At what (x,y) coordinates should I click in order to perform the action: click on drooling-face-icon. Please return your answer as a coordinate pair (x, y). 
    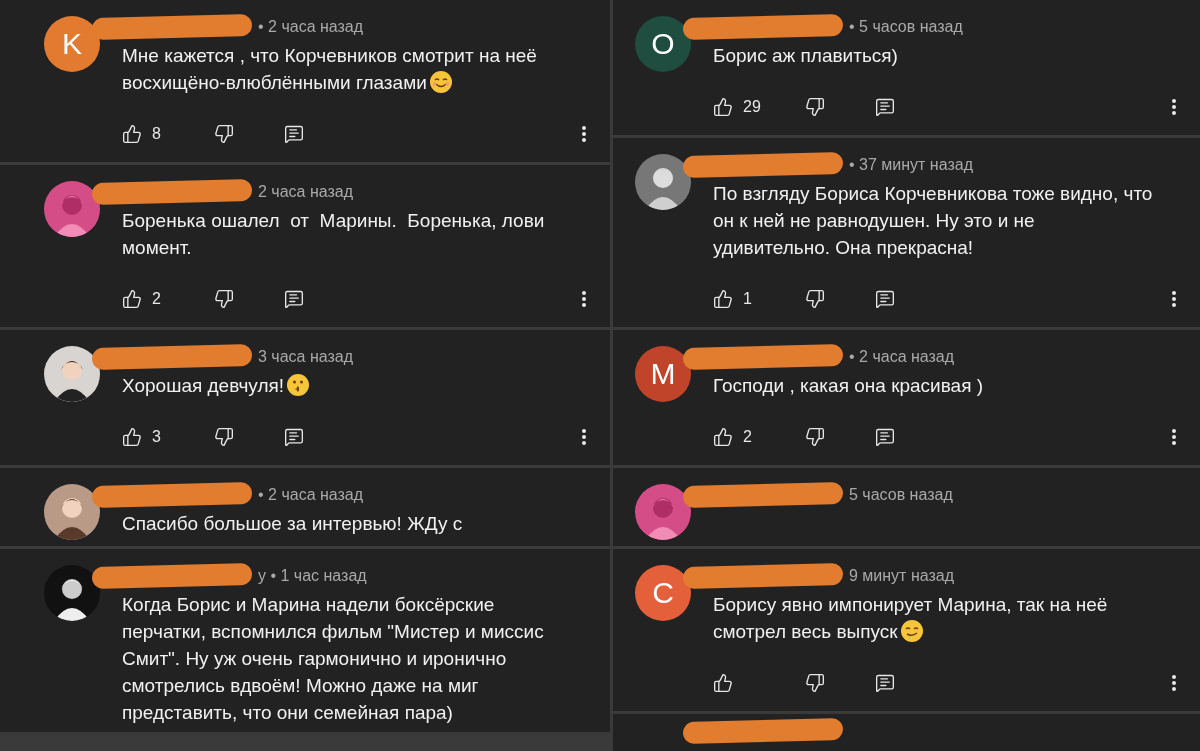
    Looking at the image, I should click on (911, 631).